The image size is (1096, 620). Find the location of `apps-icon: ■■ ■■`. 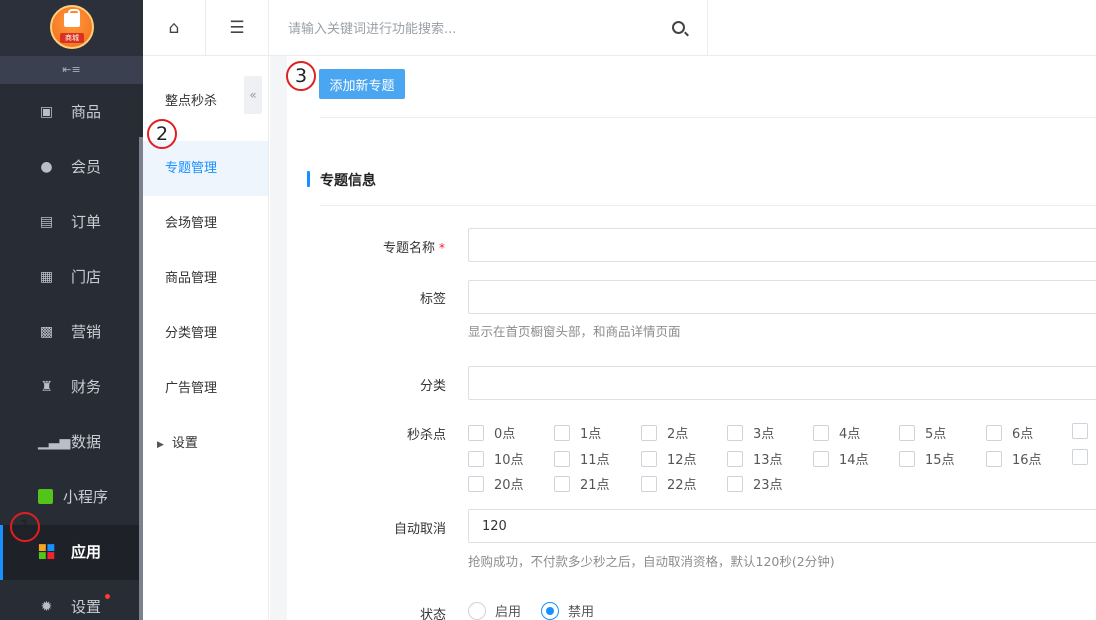

apps-icon: ■■ ■■ is located at coordinates (47, 552).